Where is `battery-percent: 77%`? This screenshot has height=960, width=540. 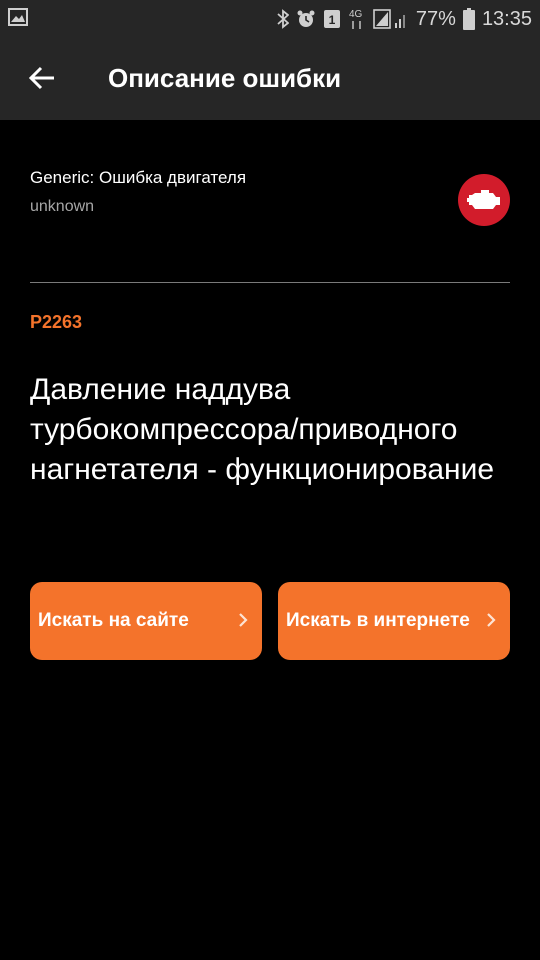
battery-percent: 77% is located at coordinates (435, 18).